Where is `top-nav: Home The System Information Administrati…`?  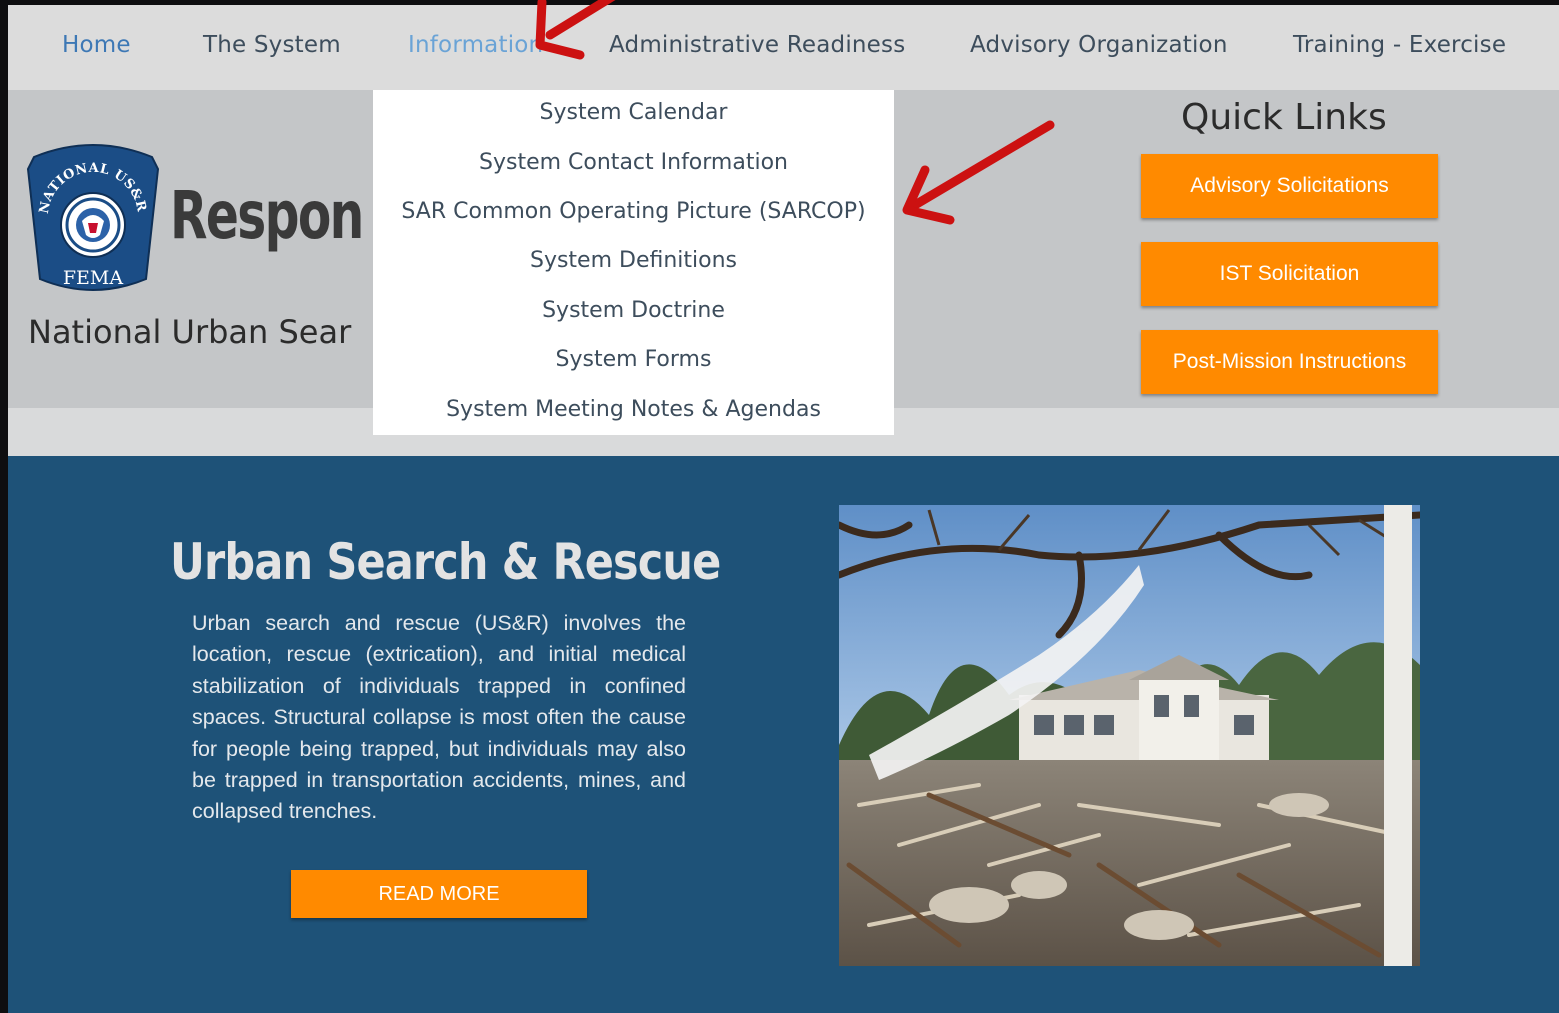 top-nav: Home The System Information Administrati… is located at coordinates (783, 47).